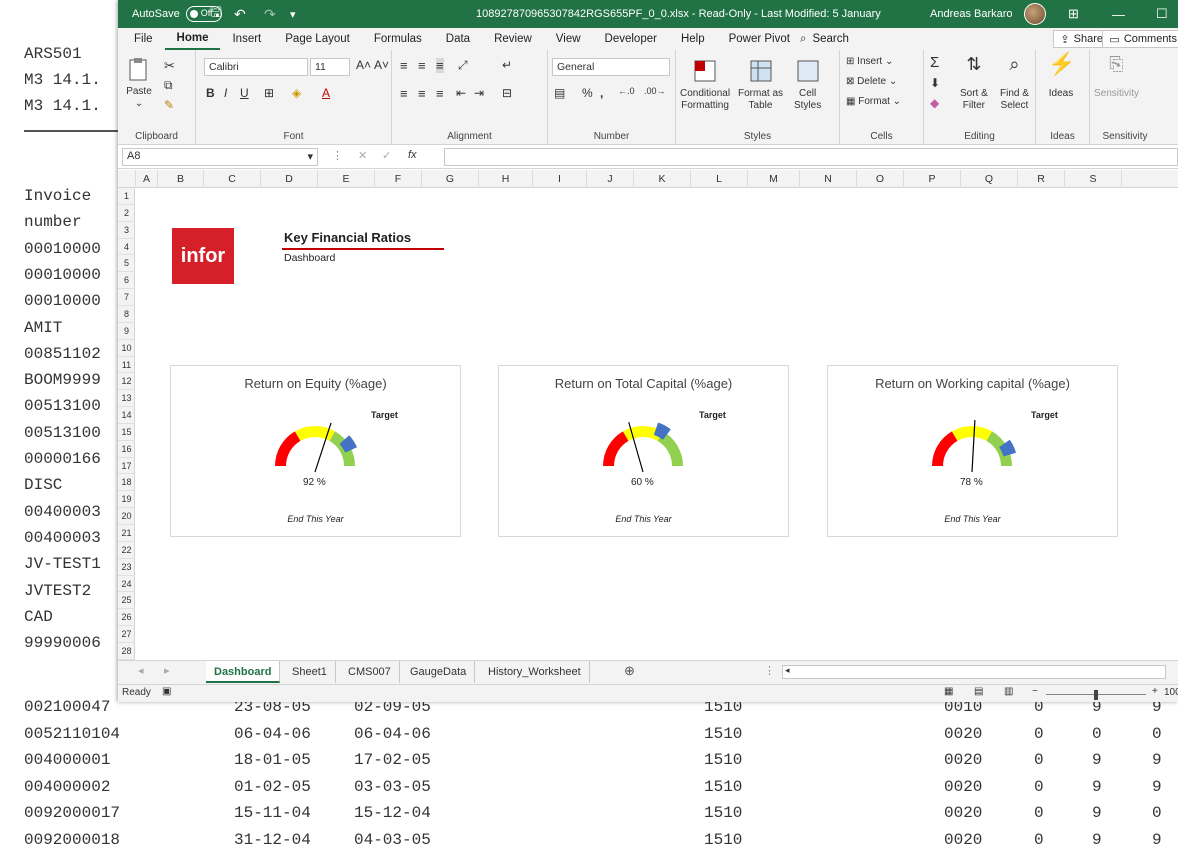 The image size is (1178, 861). Describe the element at coordinates (126, 584) in the screenshot. I see `row-header: 24` at that location.